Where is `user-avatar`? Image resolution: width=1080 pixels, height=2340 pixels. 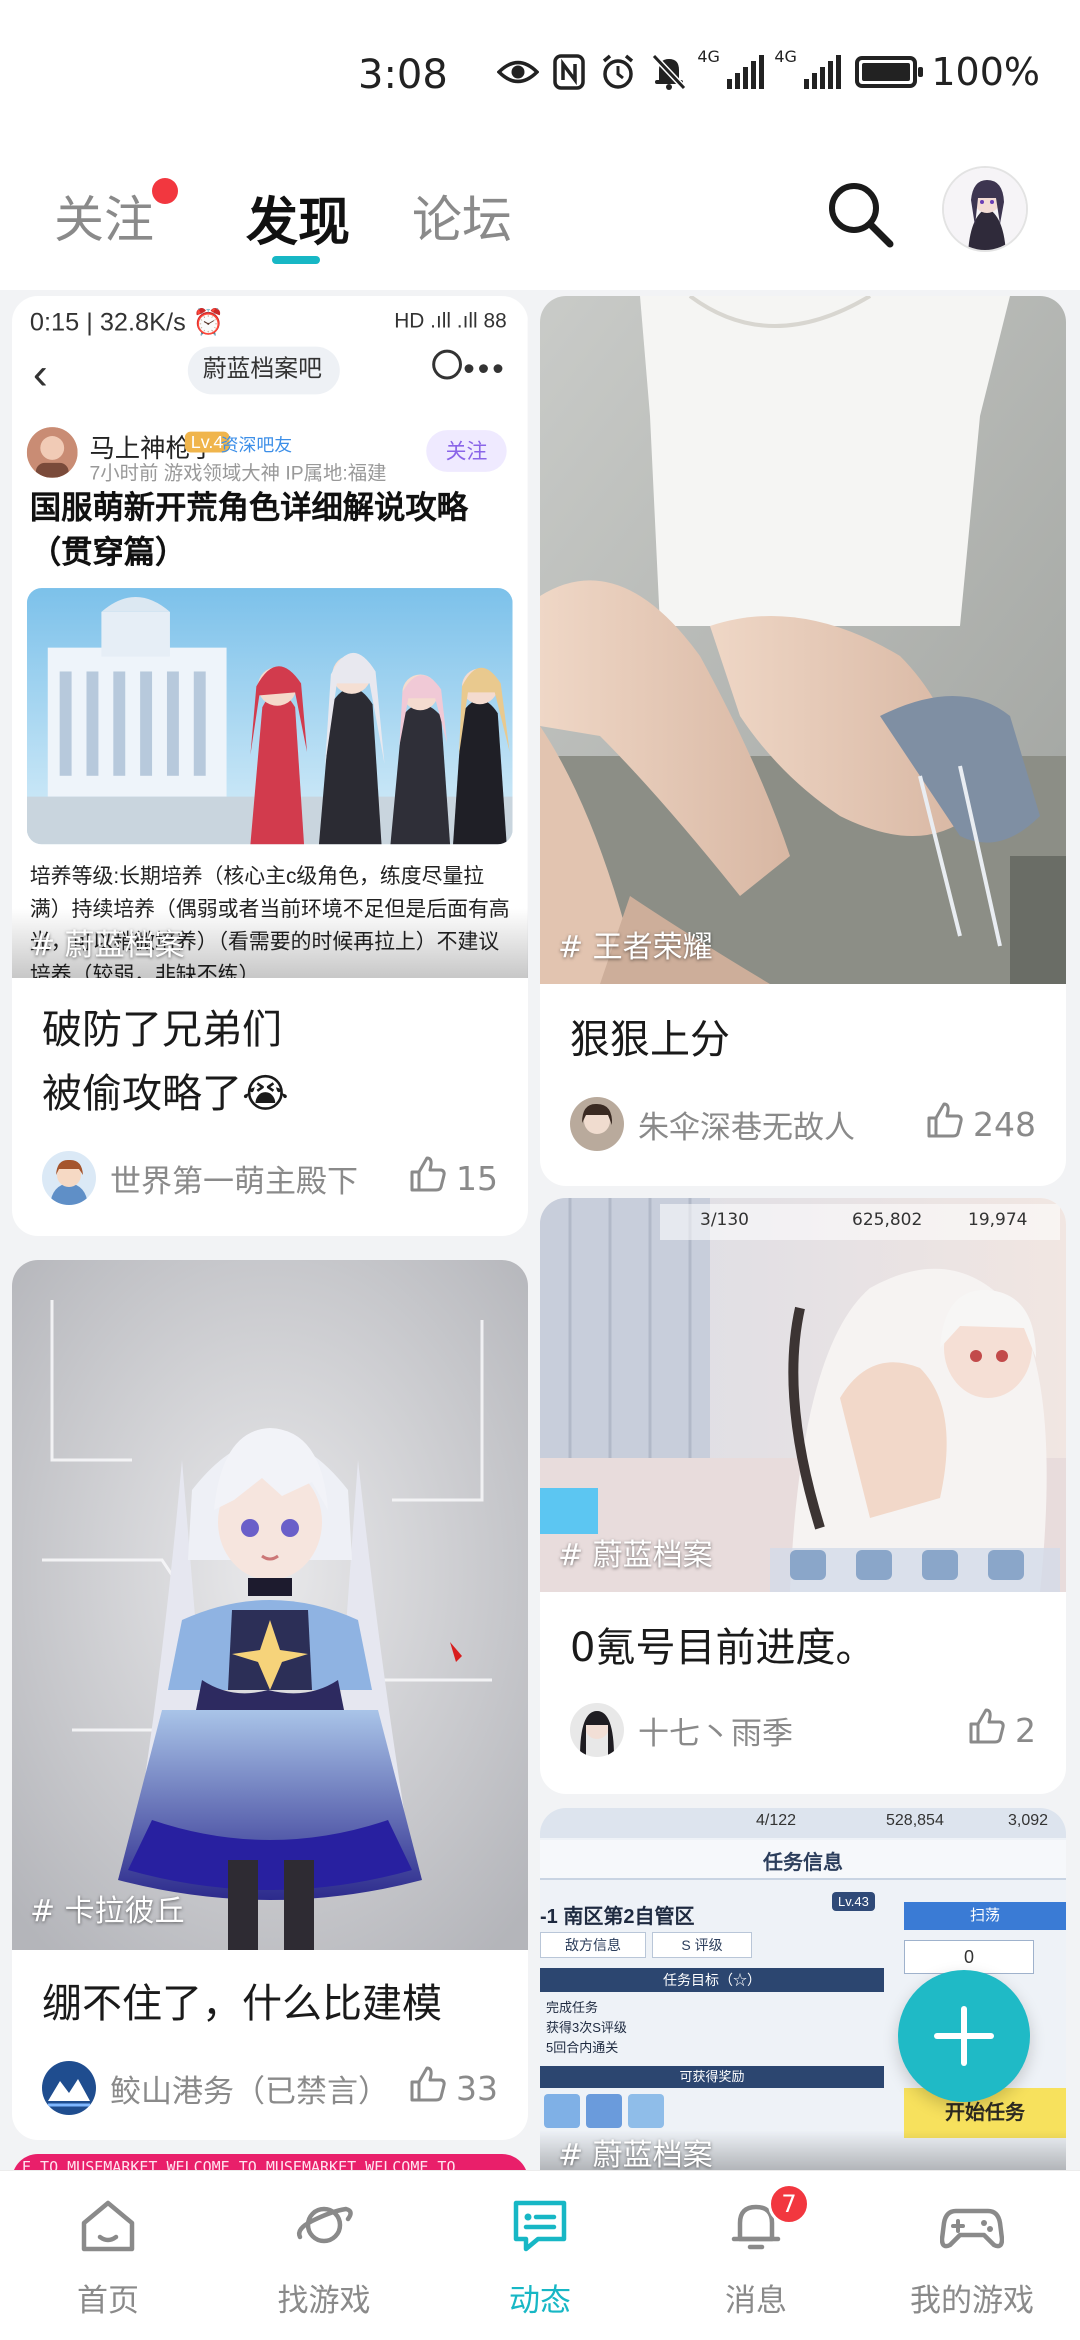 user-avatar is located at coordinates (985, 209).